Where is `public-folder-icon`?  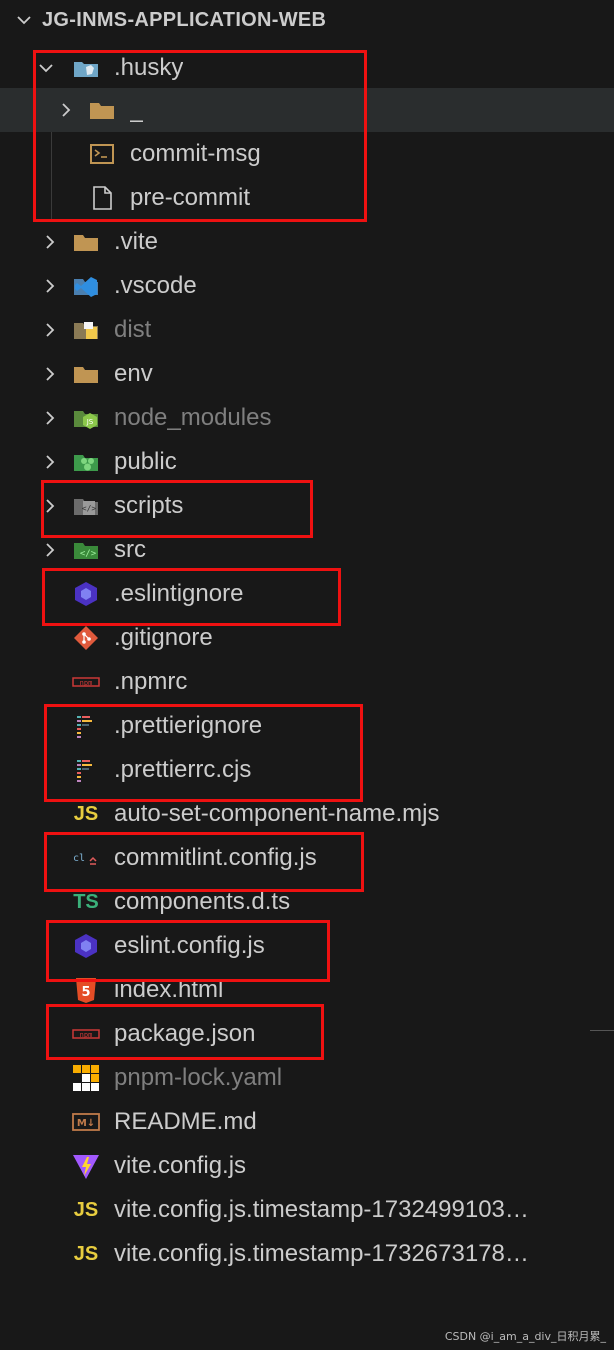
public-folder-icon is located at coordinates (86, 463).